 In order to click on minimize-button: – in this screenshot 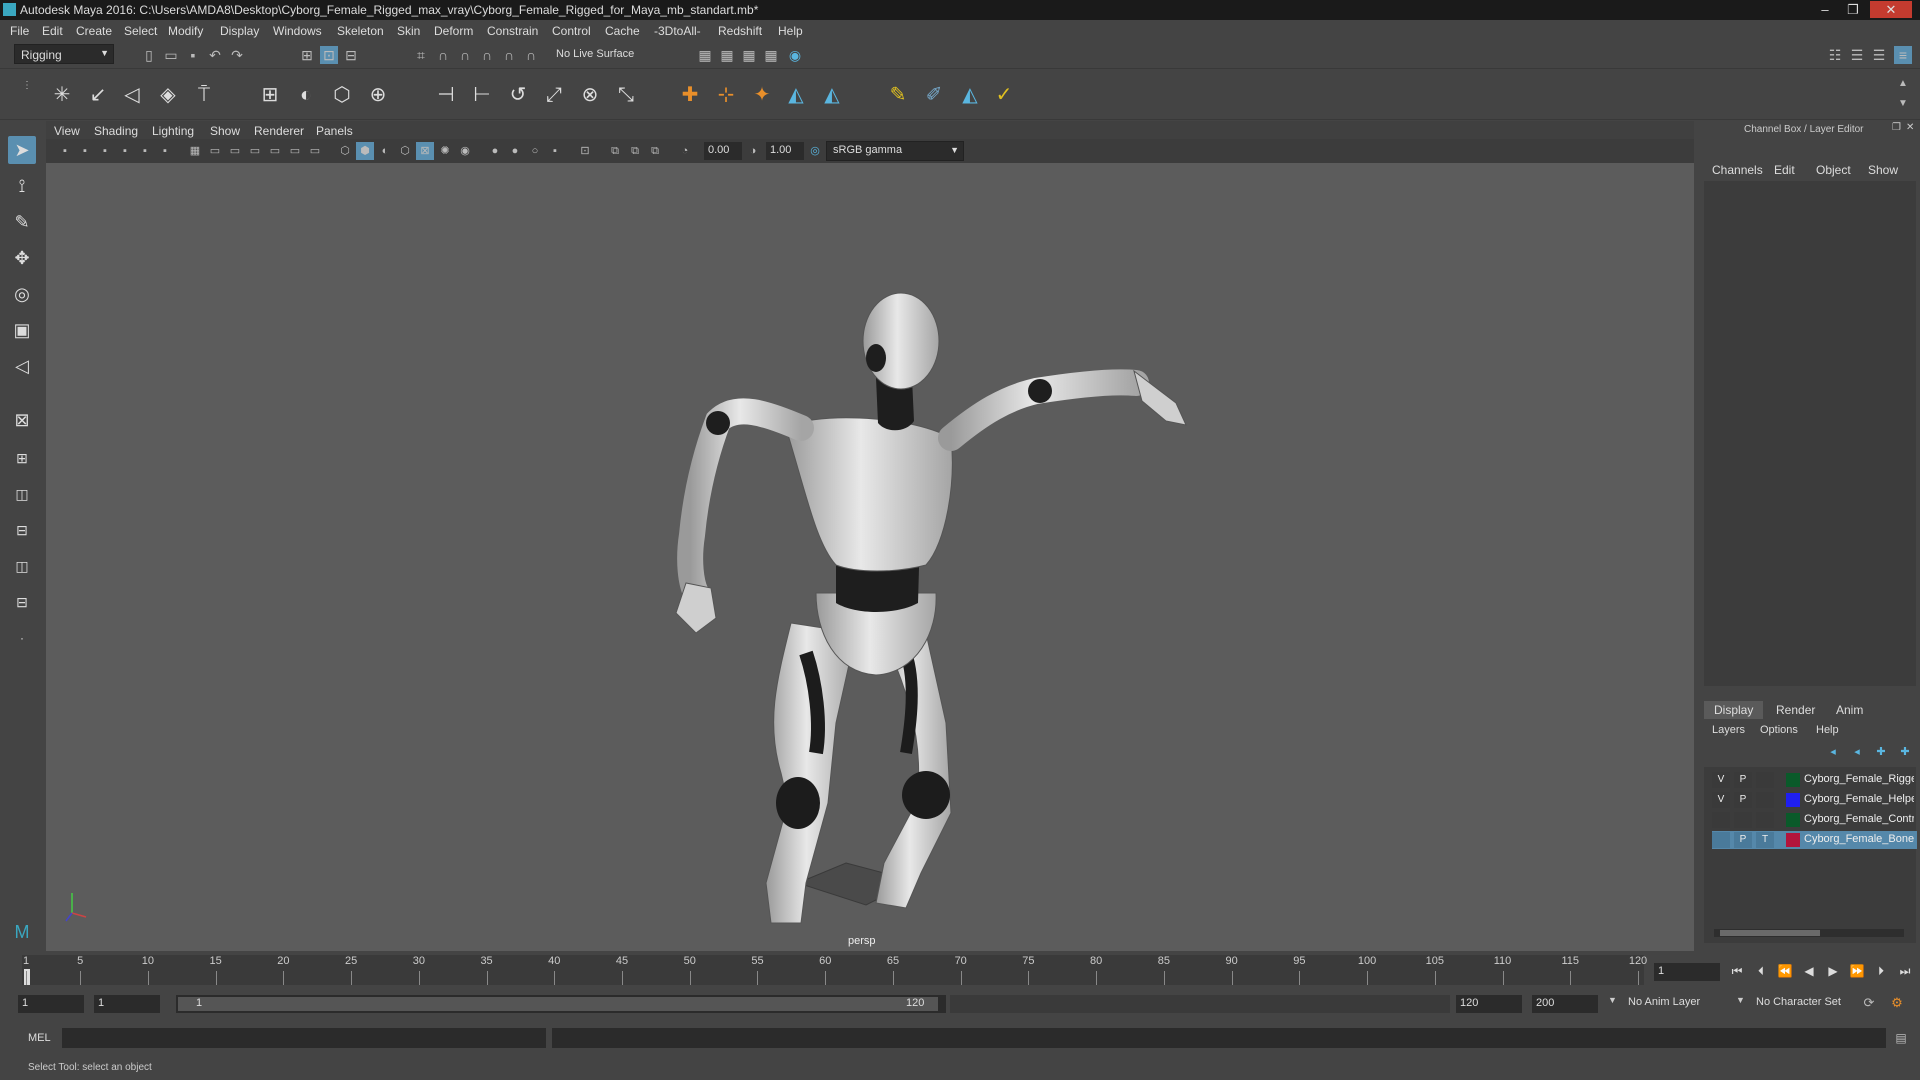, I will do `click(1825, 9)`.